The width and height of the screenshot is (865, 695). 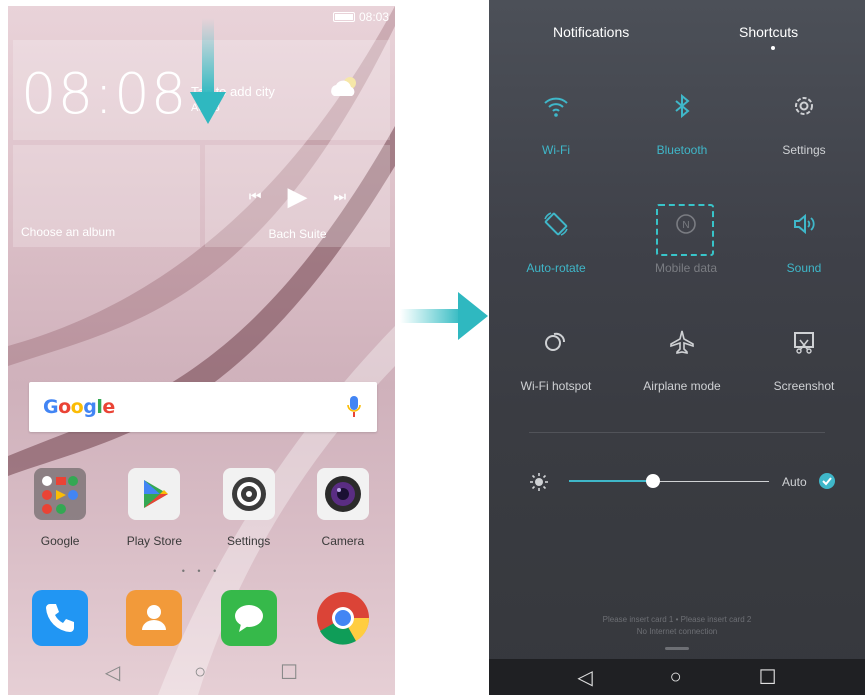 What do you see at coordinates (60, 618) in the screenshot?
I see `phone-icon` at bounding box center [60, 618].